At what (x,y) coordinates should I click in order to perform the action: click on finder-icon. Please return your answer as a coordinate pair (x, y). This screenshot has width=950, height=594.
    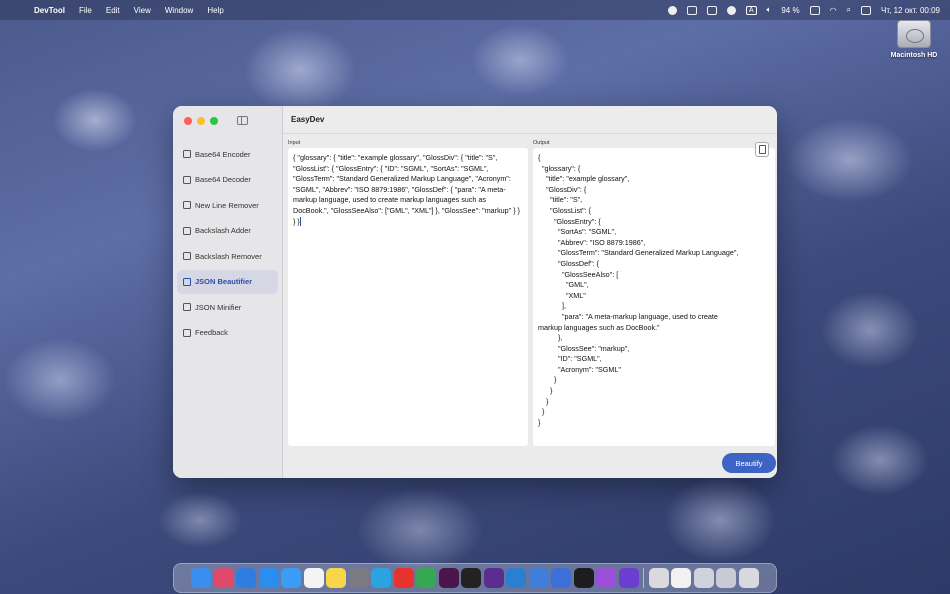
    Looking at the image, I should click on (201, 578).